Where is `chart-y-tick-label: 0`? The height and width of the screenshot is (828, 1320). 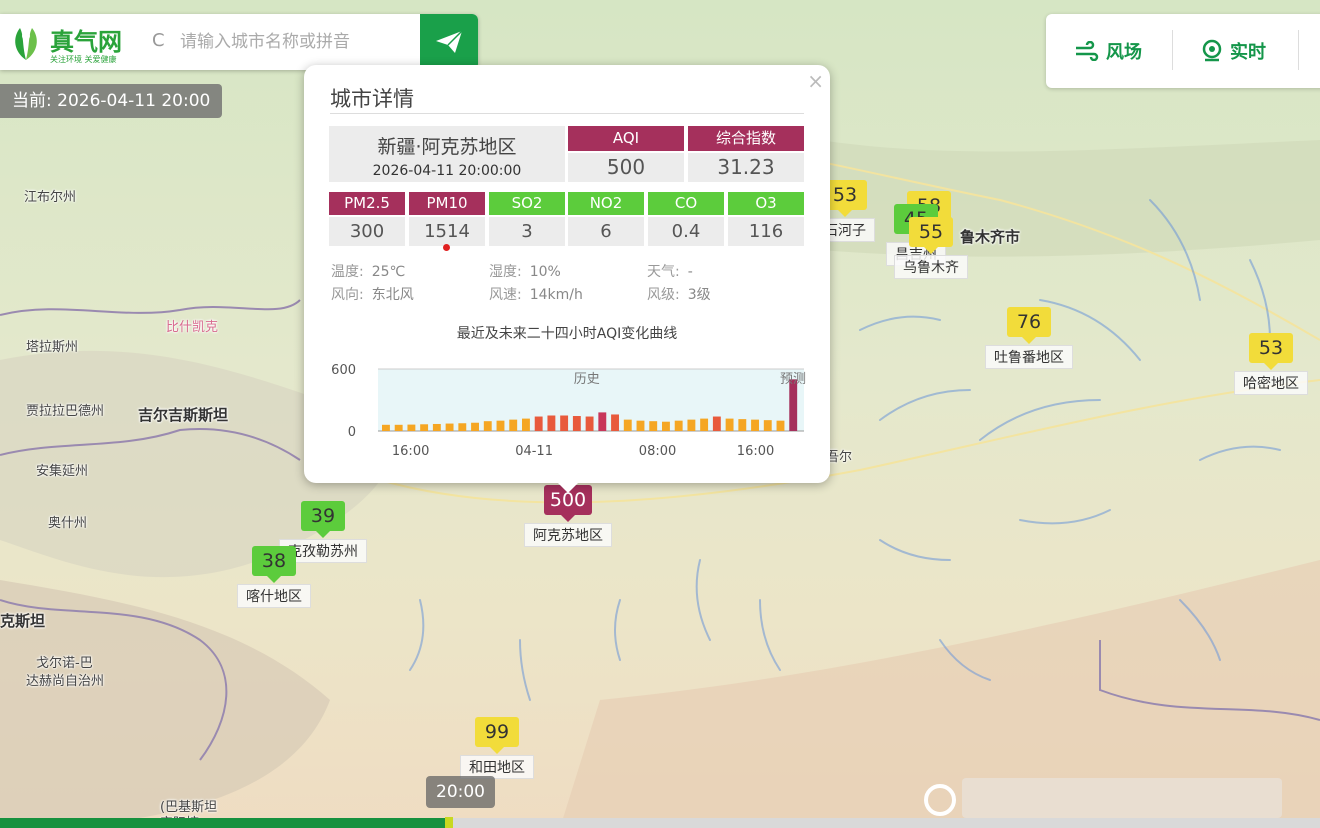
chart-y-tick-label: 0 is located at coordinates (352, 432).